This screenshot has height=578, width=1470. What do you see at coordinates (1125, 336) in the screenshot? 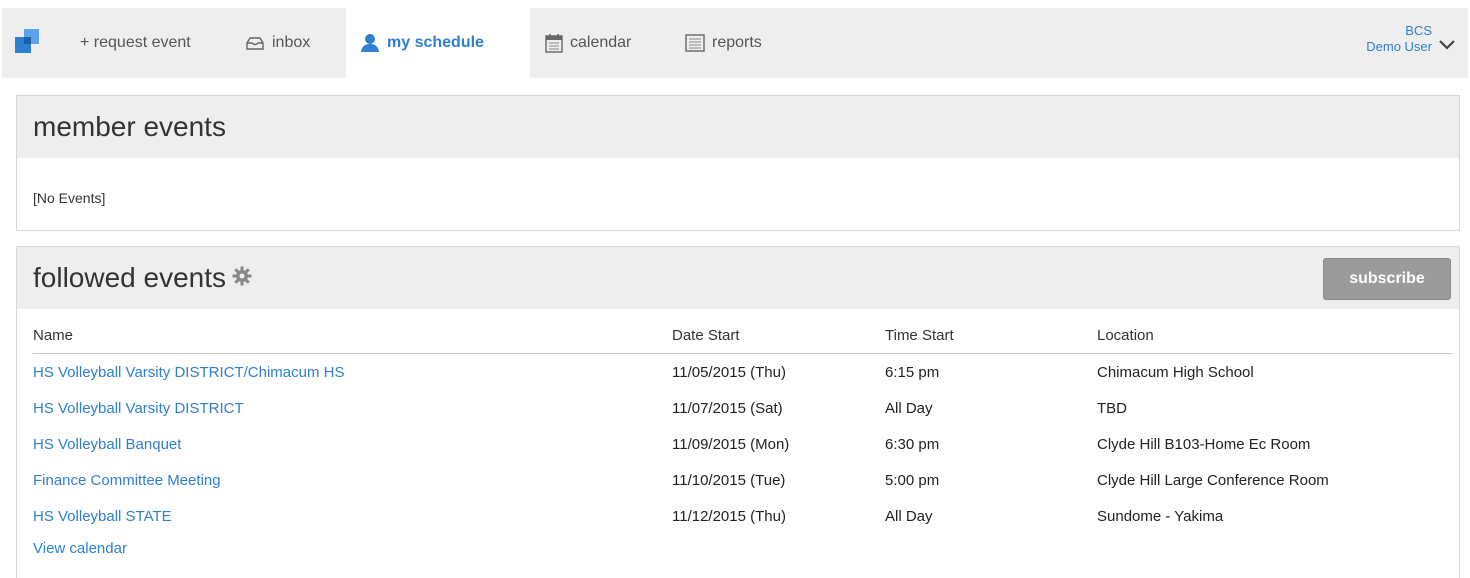
I see `column-header-location: Location` at bounding box center [1125, 336].